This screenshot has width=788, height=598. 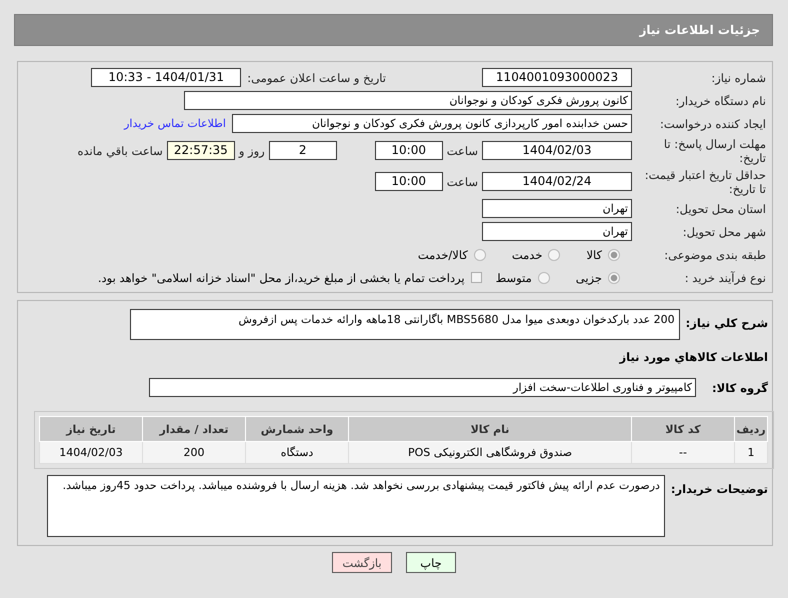 What do you see at coordinates (194, 429) in the screenshot?
I see `column-header: تعداد / مقدار` at bounding box center [194, 429].